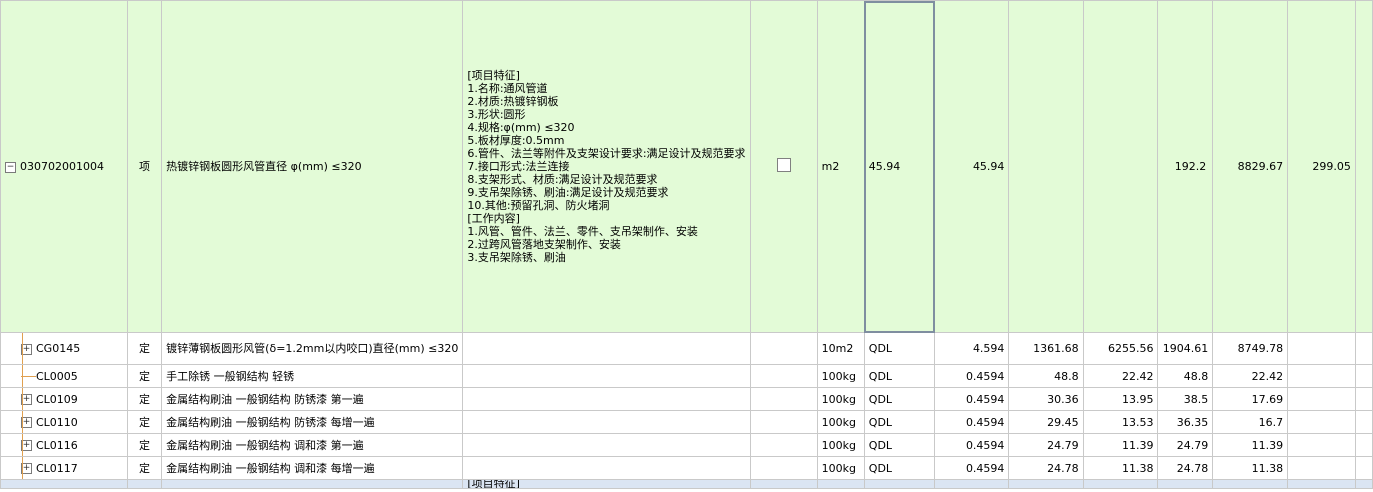  I want to click on cell-c2: 13.95, so click(1120, 399).